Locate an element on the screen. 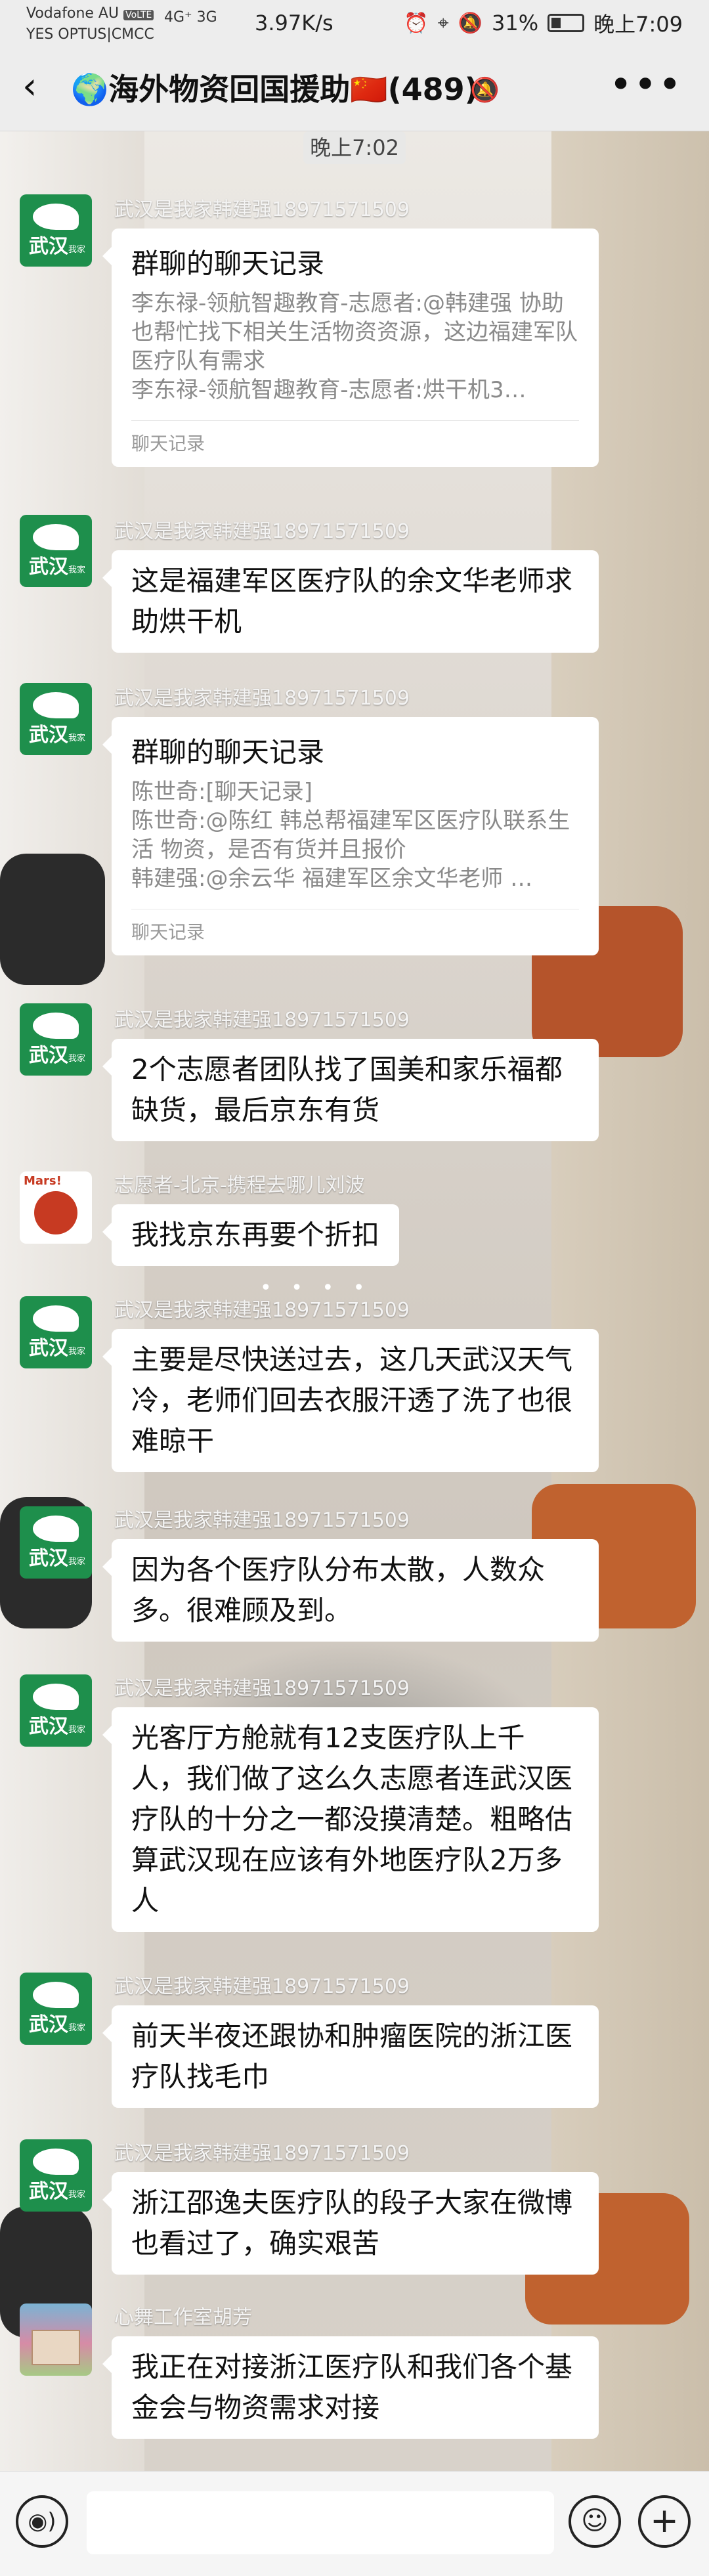 The width and height of the screenshot is (709, 2576). message-bubble: 前天半夜还跟协和肿瘤医院的浙江医疗队找毛巾 is located at coordinates (350, 2056).